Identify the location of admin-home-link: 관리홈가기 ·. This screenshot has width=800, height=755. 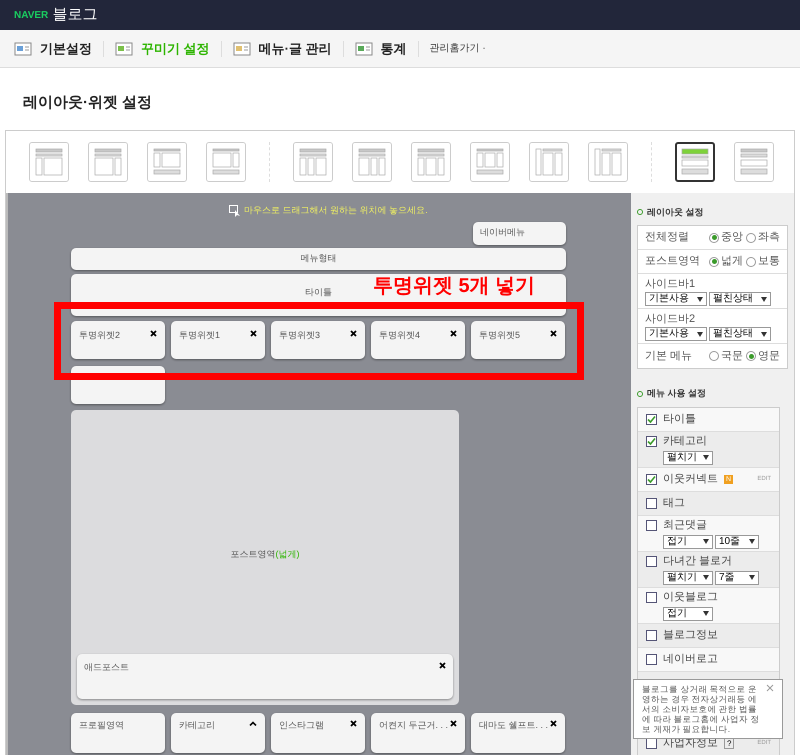
(458, 48).